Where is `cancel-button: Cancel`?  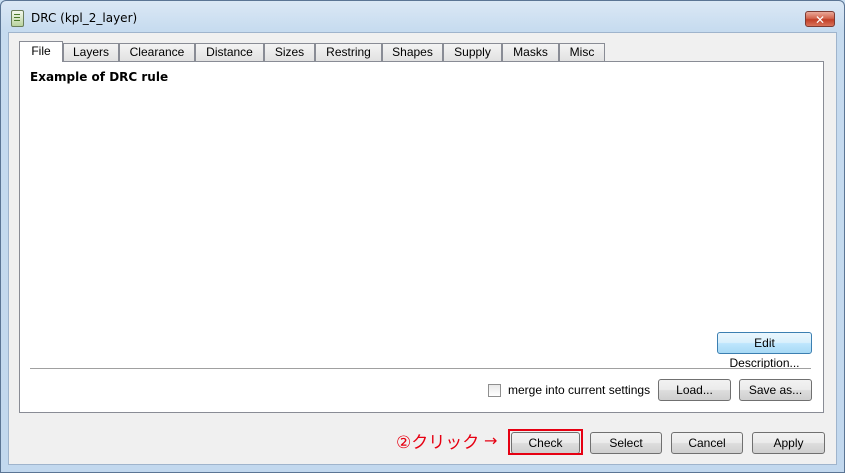
cancel-button: Cancel is located at coordinates (707, 443).